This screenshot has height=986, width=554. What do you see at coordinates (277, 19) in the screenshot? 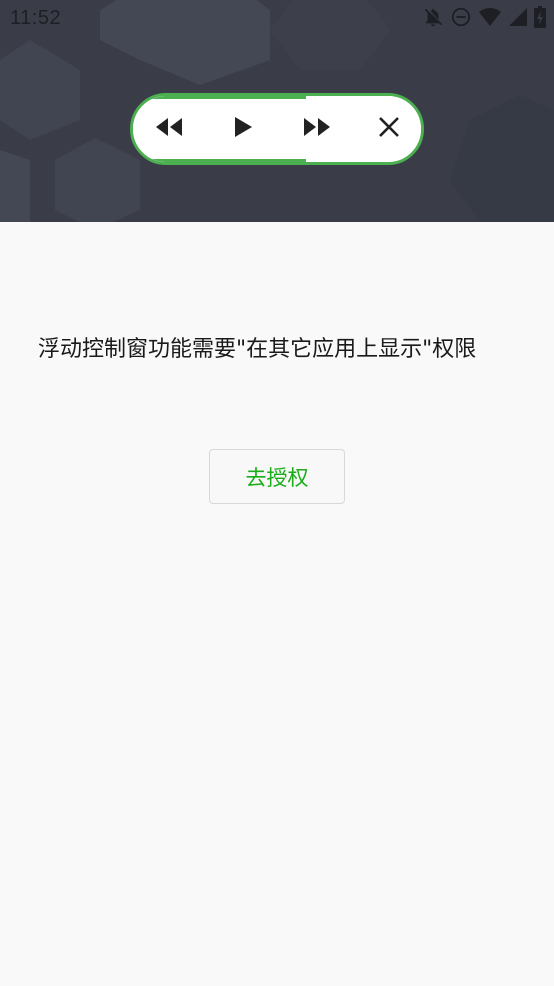
I see `status-bar: 11:52` at bounding box center [277, 19].